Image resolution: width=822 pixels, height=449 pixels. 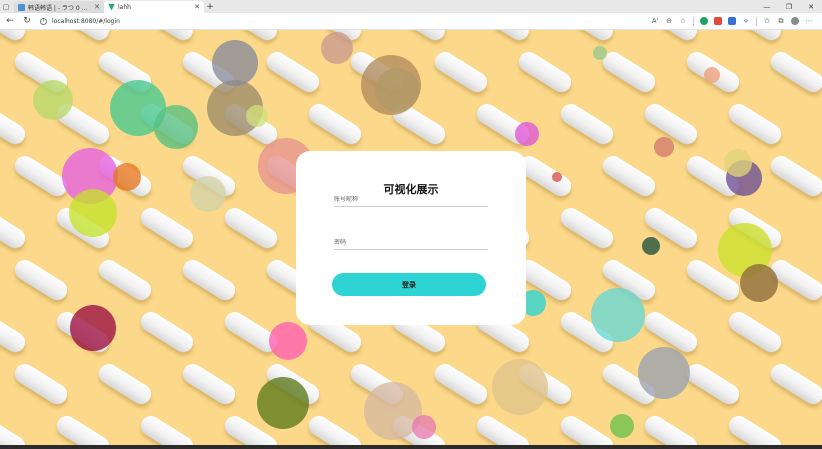 I want to click on address-bar: i localhost:8080/#/login, so click(x=344, y=21).